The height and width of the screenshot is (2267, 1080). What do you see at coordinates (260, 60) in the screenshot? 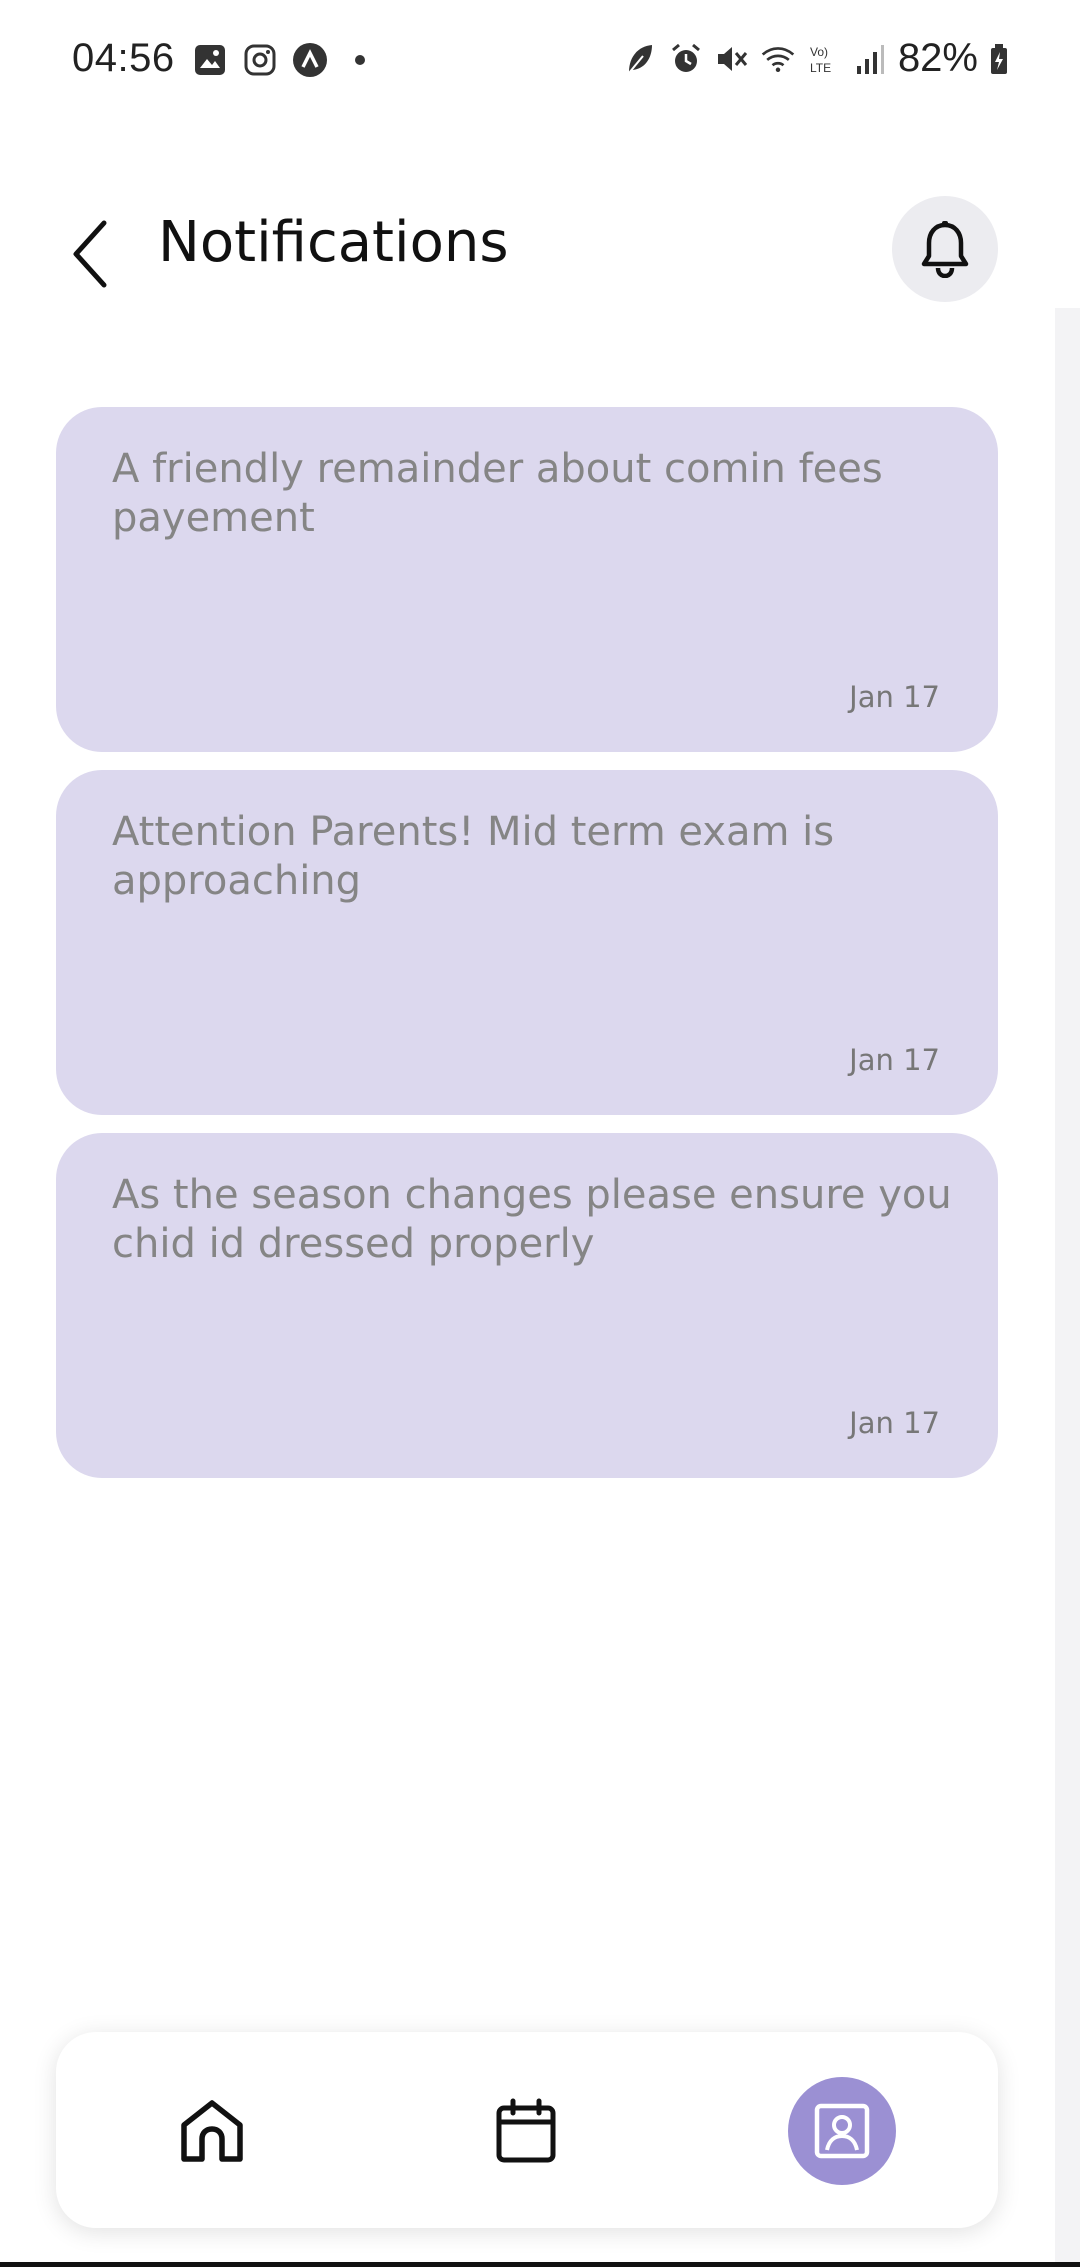
I see `instagram-icon` at bounding box center [260, 60].